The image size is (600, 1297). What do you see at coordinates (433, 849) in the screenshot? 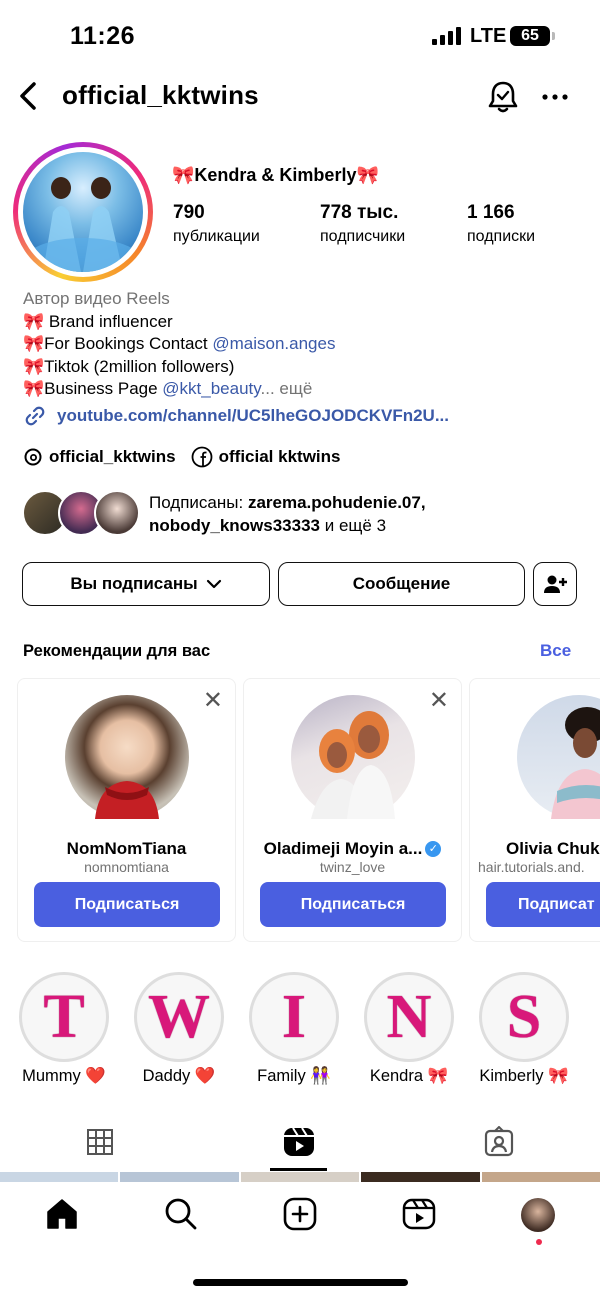
I see `verified-badge-icon: ✓` at bounding box center [433, 849].